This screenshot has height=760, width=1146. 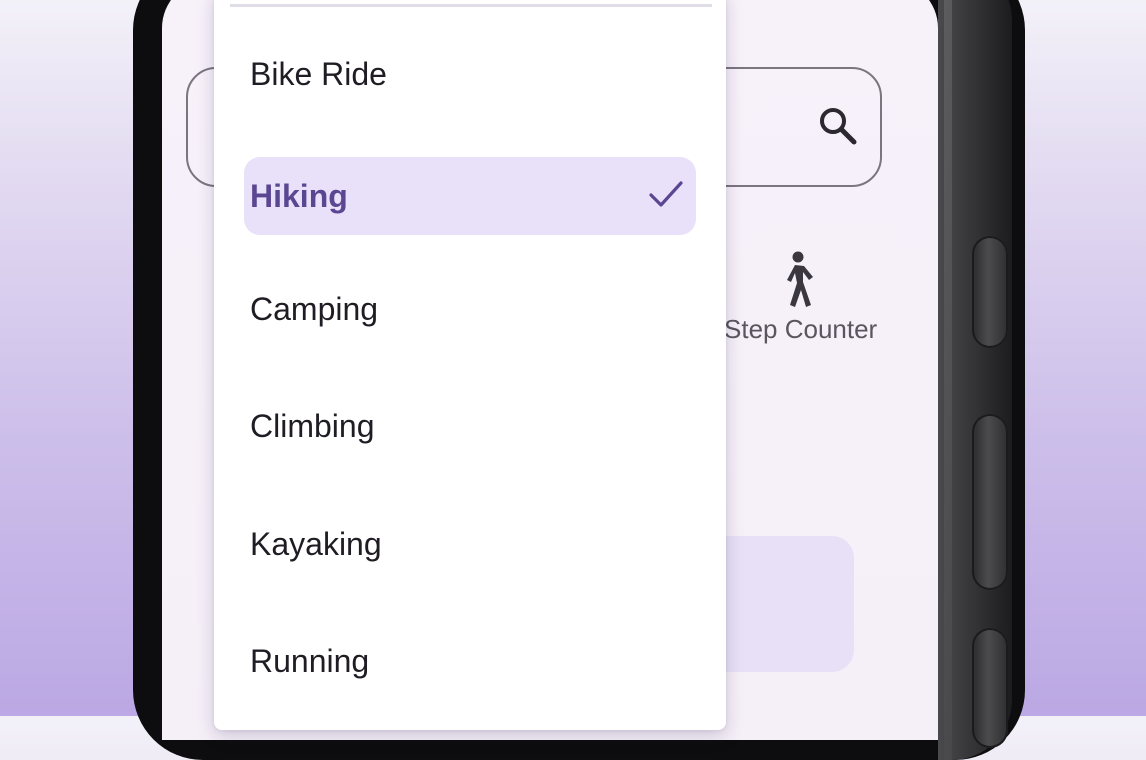 What do you see at coordinates (470, 74) in the screenshot?
I see `dropdown-item-bike-ride: Bike Ride` at bounding box center [470, 74].